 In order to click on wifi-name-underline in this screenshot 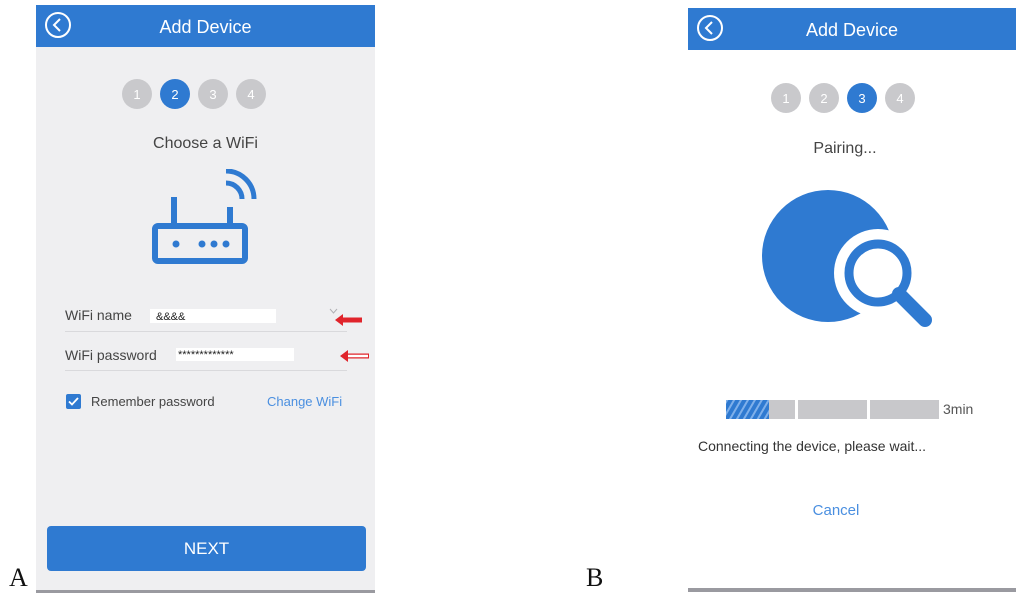, I will do `click(206, 331)`.